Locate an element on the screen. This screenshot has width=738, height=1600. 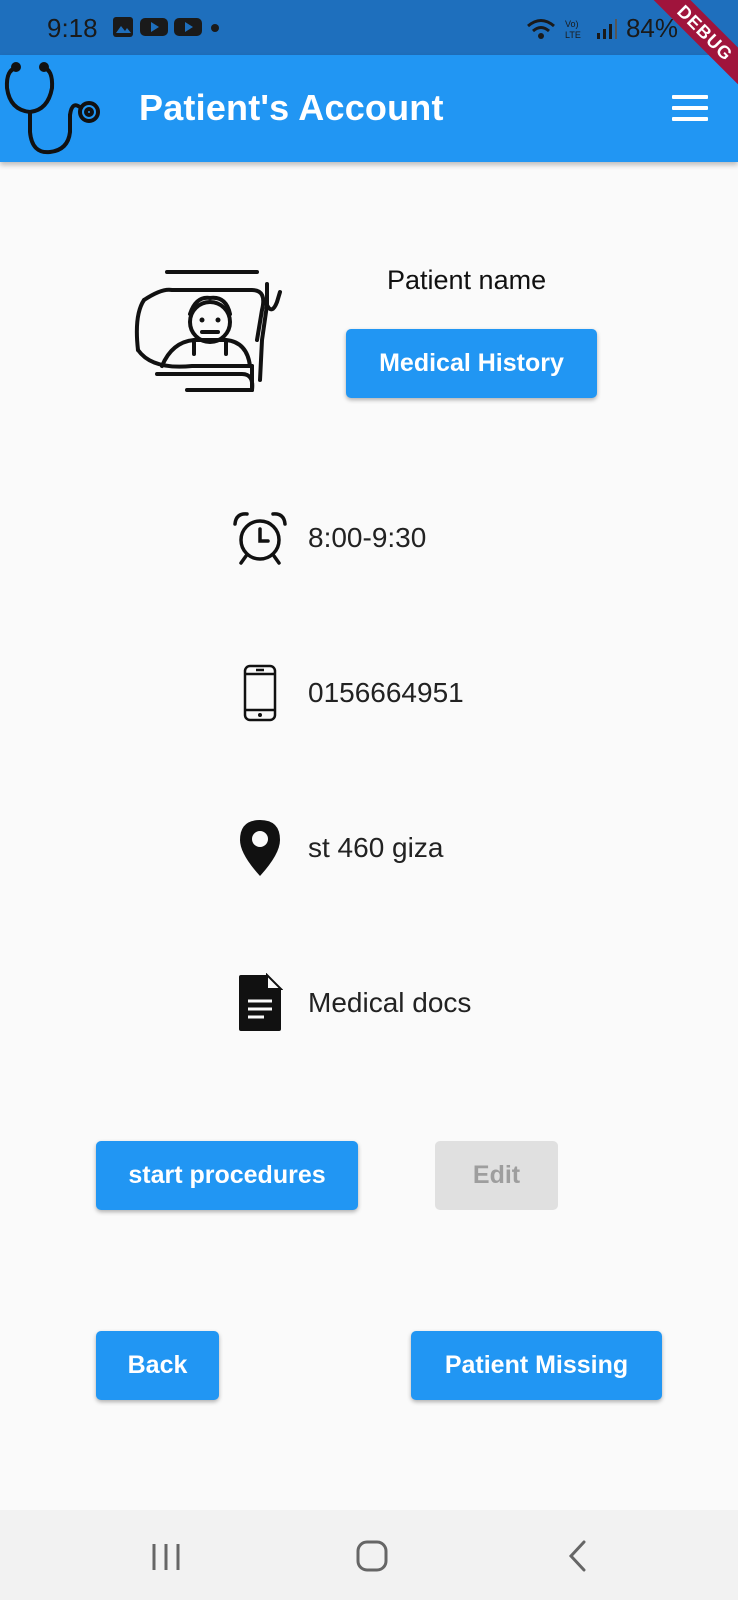
menu-icon is located at coordinates (690, 108).